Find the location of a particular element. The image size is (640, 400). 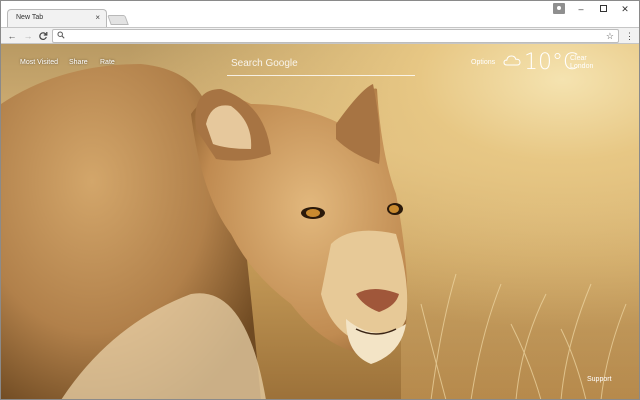

google-search-input: Search Google is located at coordinates (321, 65).